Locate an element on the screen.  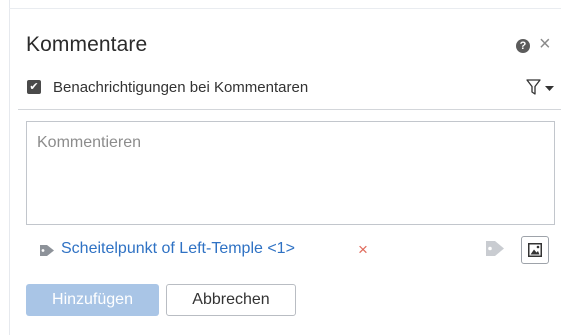
remove-mention-icon: × is located at coordinates (363, 250).